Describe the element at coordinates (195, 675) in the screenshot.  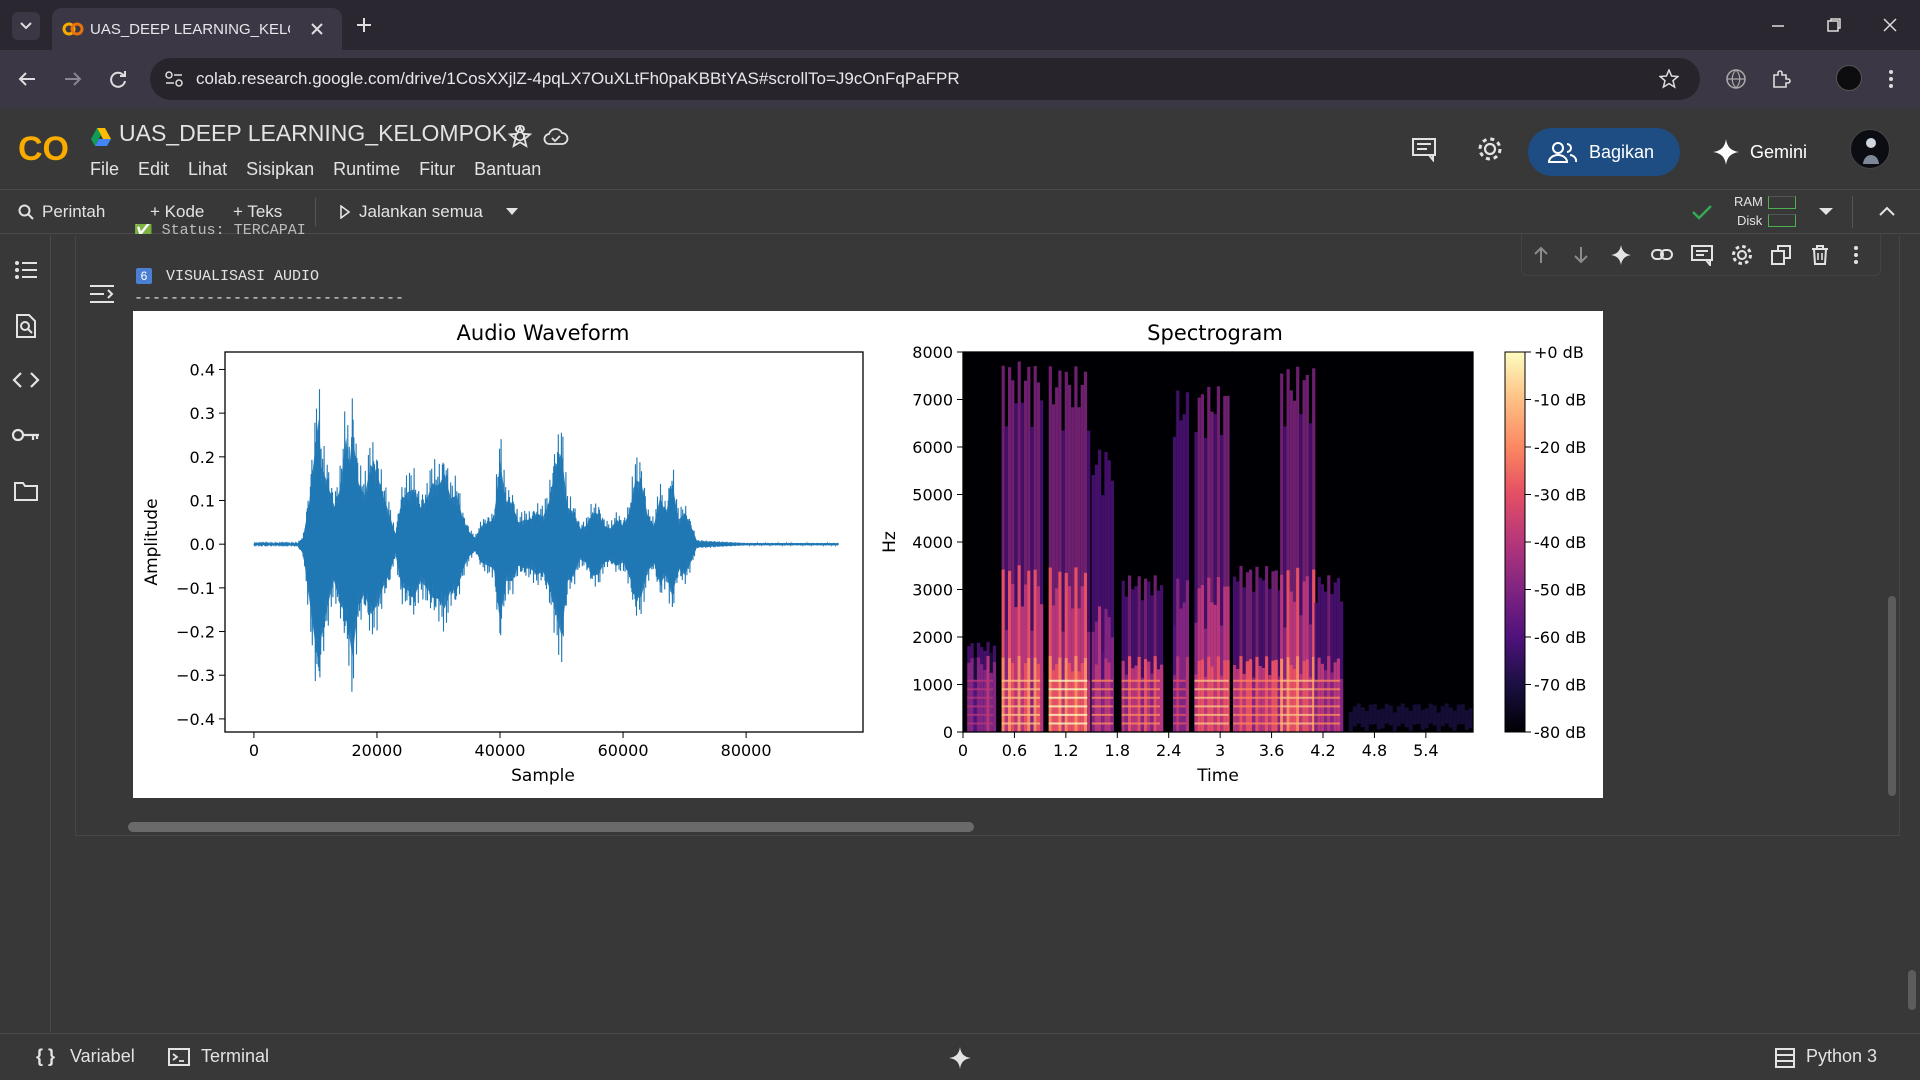
I see `waveform-ytick-label: −0.3` at that location.